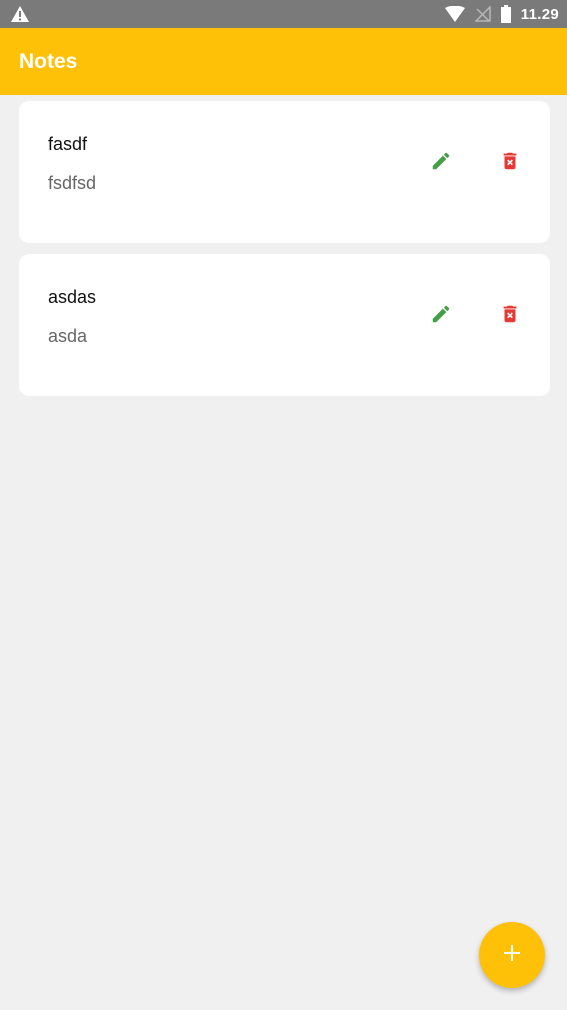 The image size is (567, 1010). Describe the element at coordinates (283, 14) in the screenshot. I see `status-bar: 11.29` at that location.